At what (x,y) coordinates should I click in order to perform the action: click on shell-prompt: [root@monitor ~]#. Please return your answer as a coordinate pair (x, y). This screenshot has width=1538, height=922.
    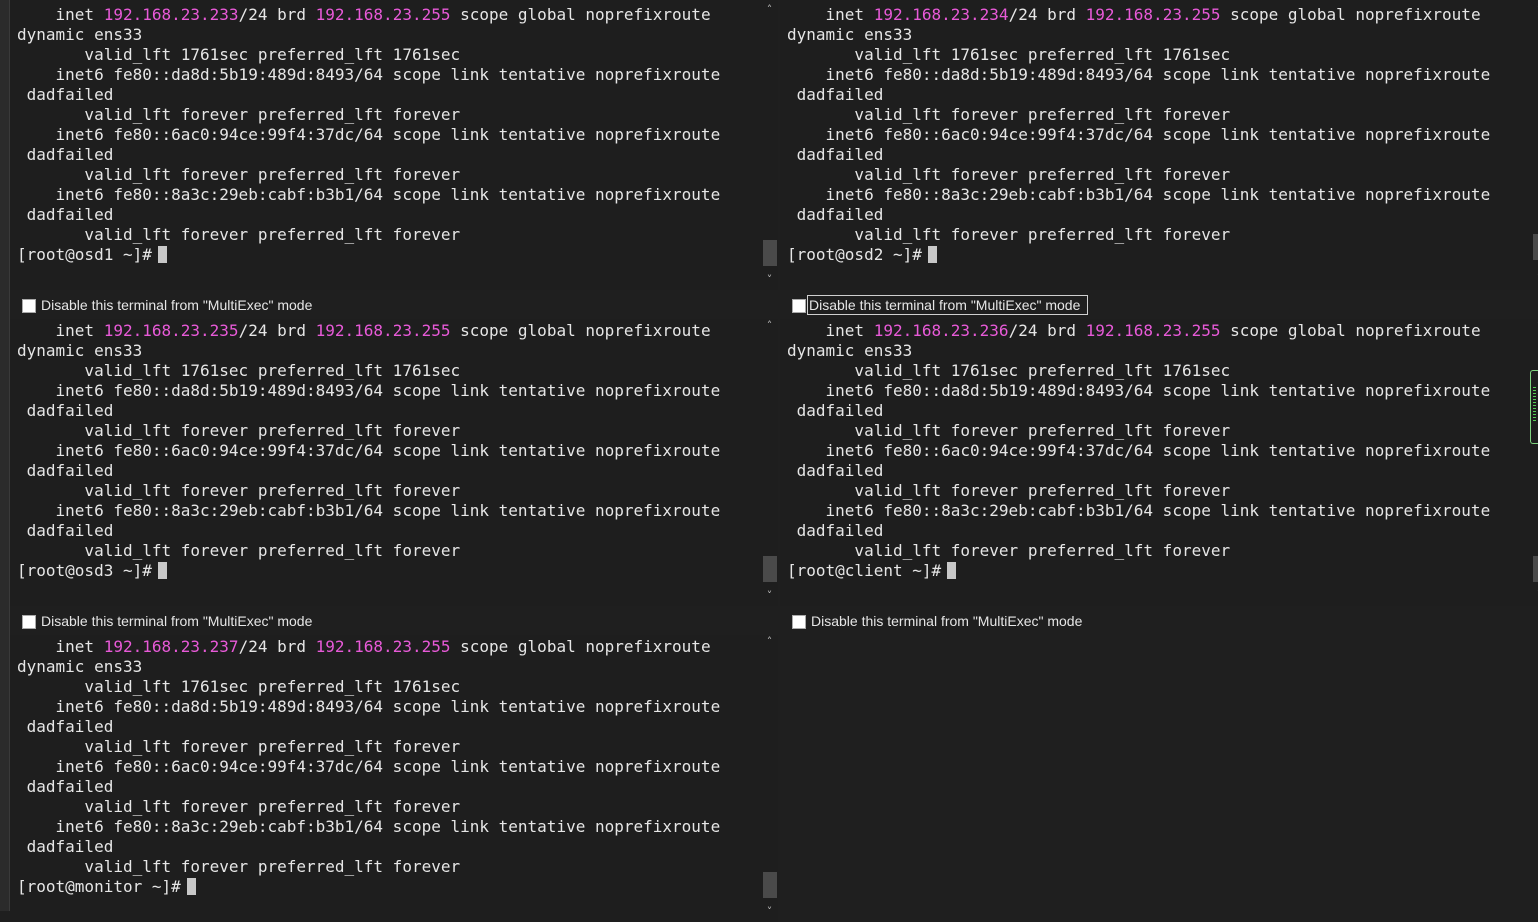
    Looking at the image, I should click on (99, 886).